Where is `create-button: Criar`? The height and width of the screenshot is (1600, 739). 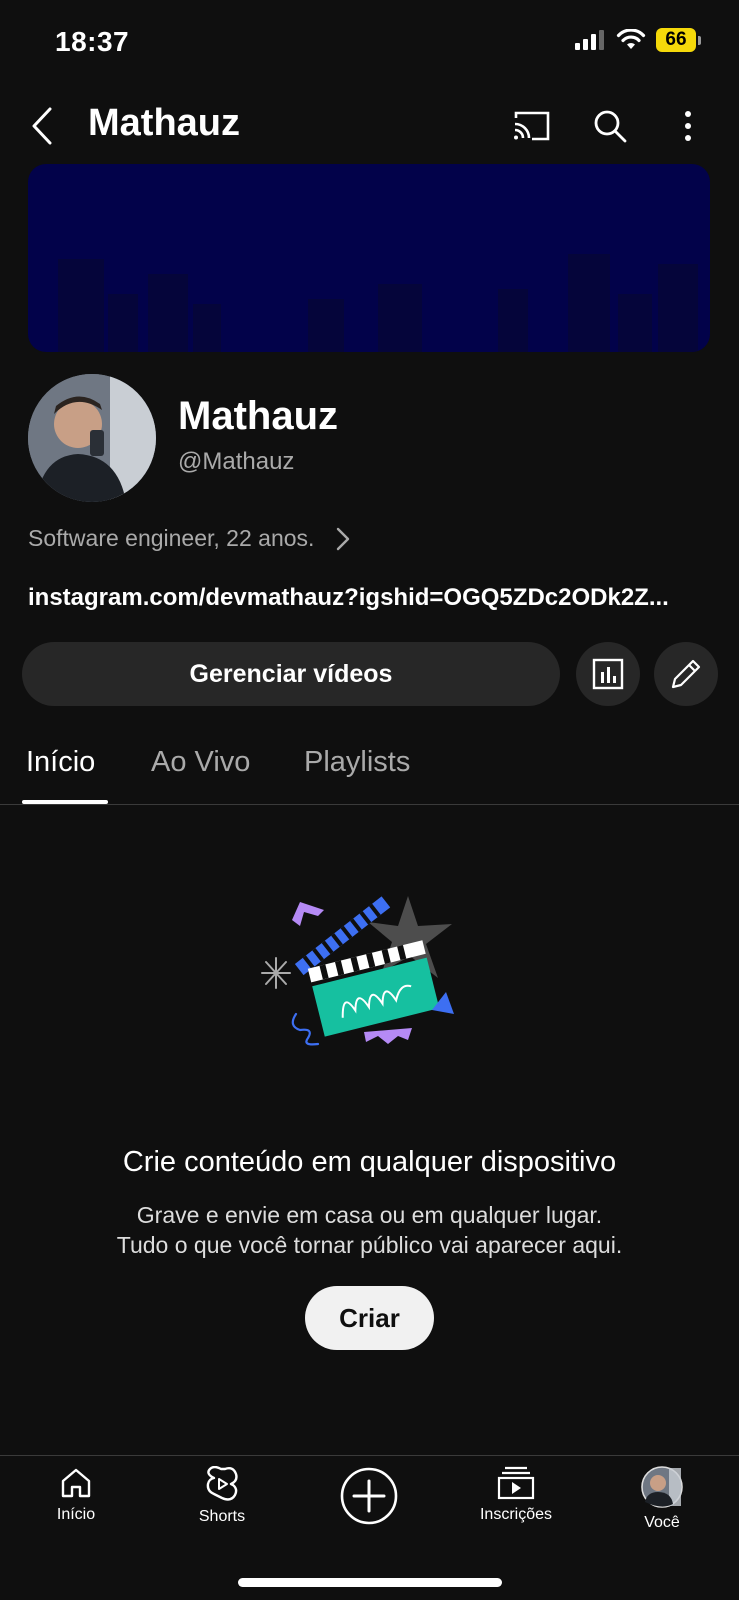
create-button: Criar is located at coordinates (369, 1318).